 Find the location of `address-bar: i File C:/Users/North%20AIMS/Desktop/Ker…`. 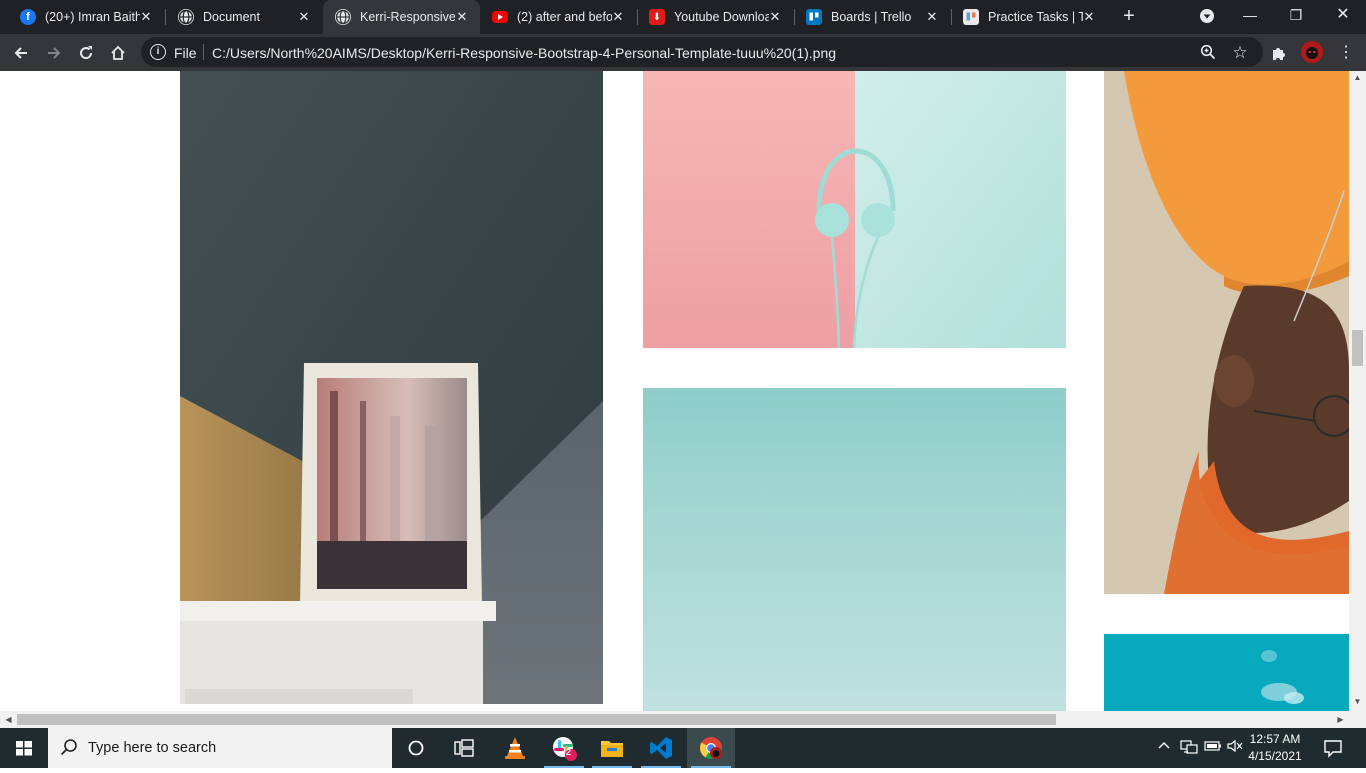

address-bar: i File C:/Users/North%20AIMS/Desktop/Ker… is located at coordinates (702, 52).